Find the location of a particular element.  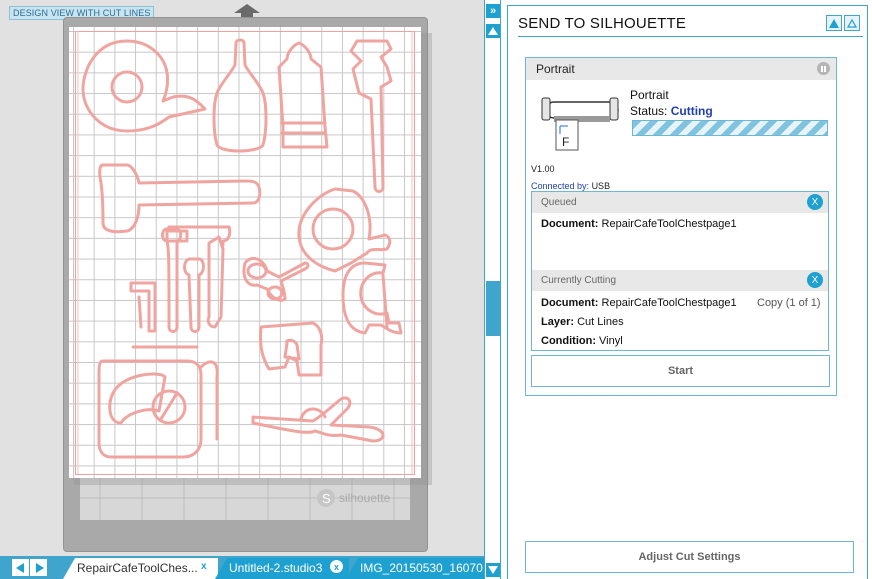

svg-text: F is located at coordinates (565, 142).